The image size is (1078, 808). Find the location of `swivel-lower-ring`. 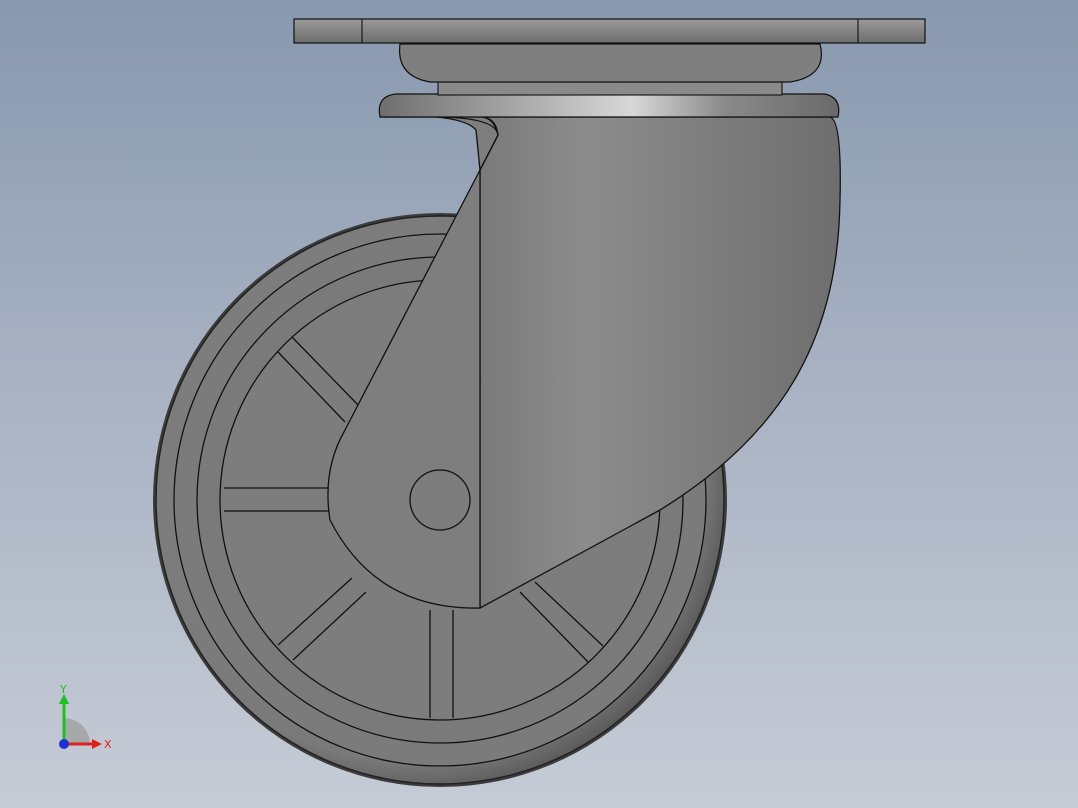

swivel-lower-ring is located at coordinates (609, 105).